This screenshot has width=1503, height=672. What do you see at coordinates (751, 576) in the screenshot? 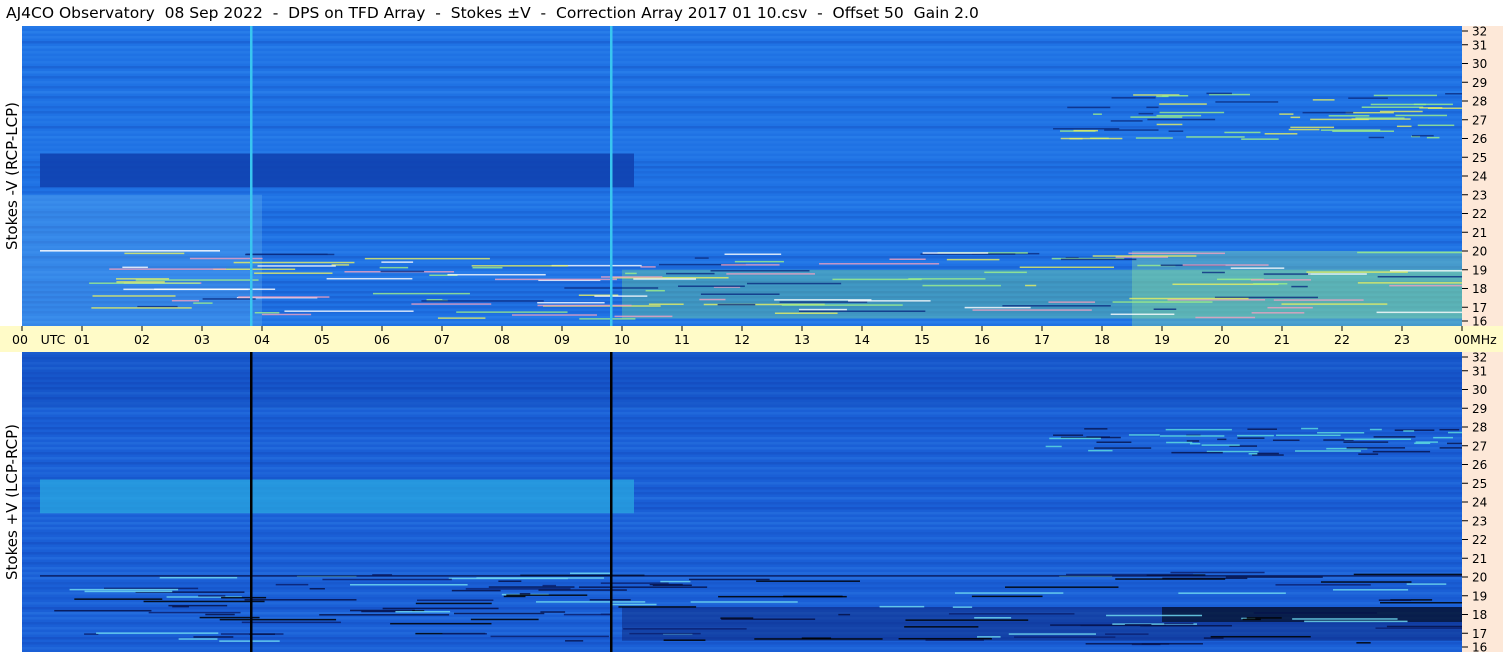
I see `interference-line` at bounding box center [751, 576].